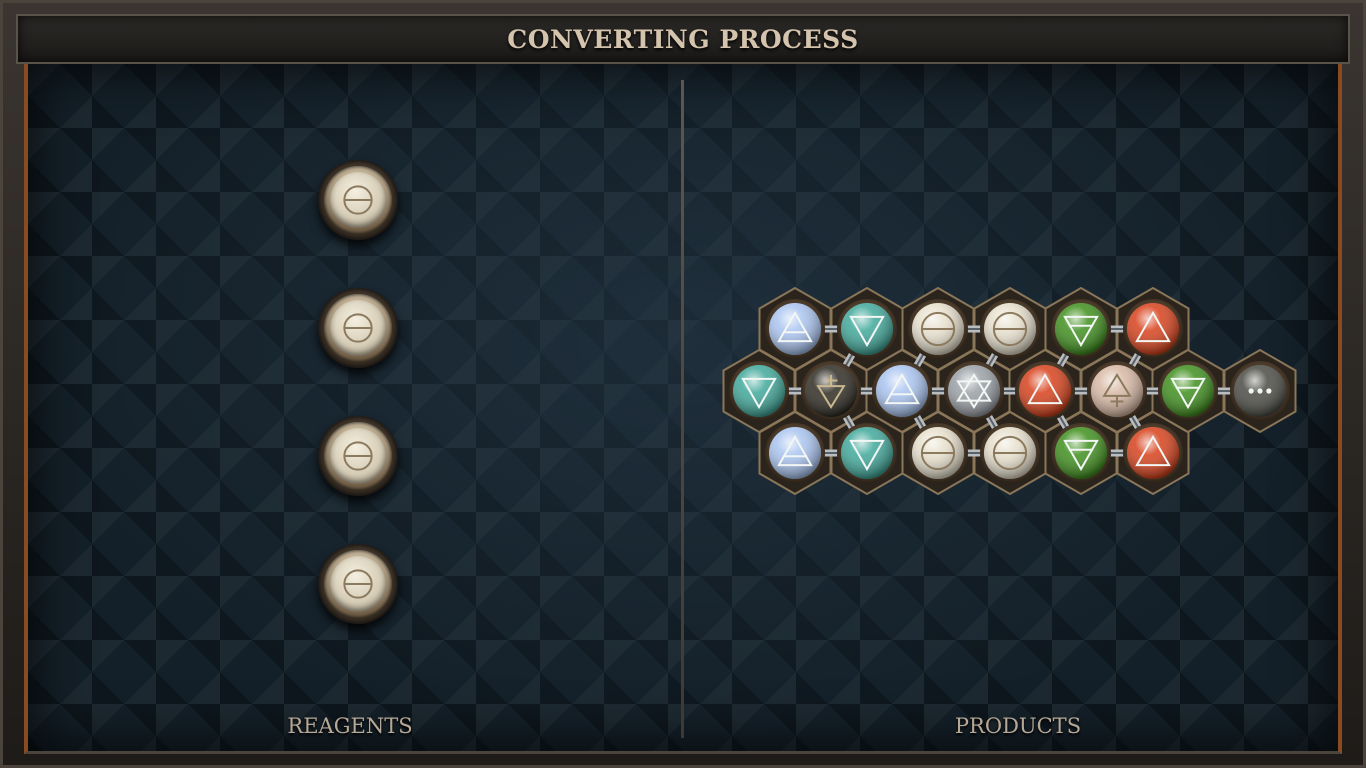 Image resolution: width=1366 pixels, height=768 pixels. I want to click on product-atom-mors, so click(831, 391).